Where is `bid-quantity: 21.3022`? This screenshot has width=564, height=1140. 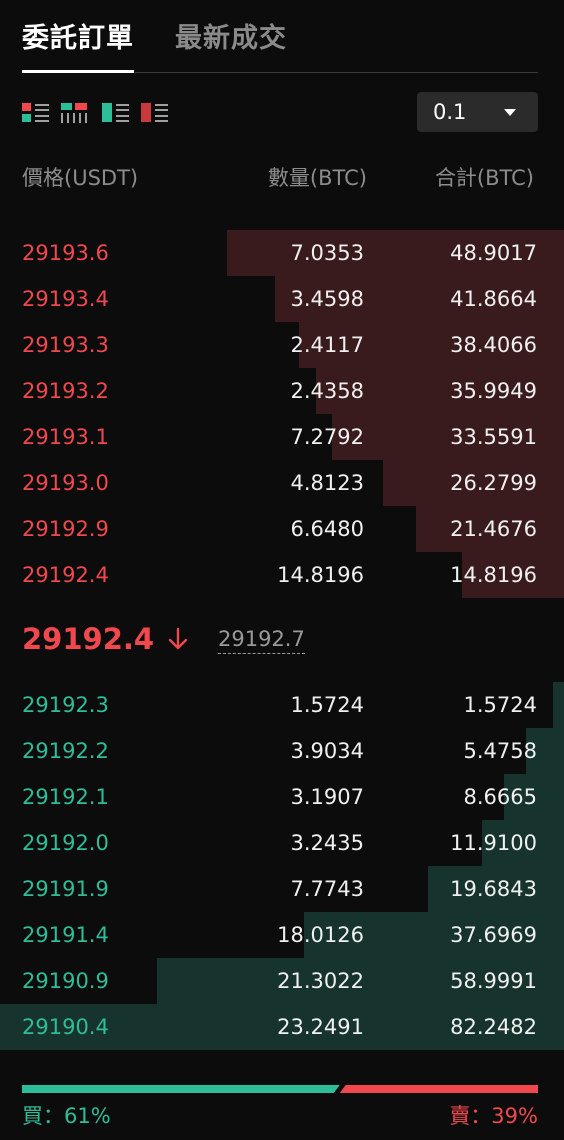
bid-quantity: 21.3022 is located at coordinates (320, 981).